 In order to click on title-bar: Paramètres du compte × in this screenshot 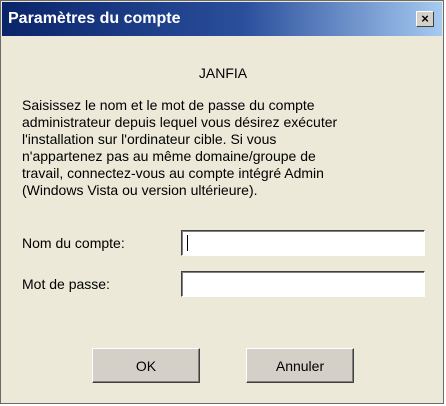, I will do `click(222, 19)`.